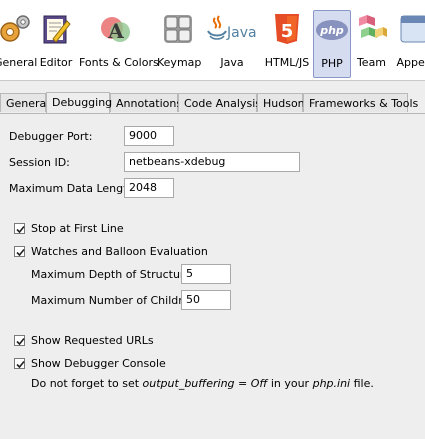 This screenshot has width=425, height=439. I want to click on svg-text: php, so click(331, 30).